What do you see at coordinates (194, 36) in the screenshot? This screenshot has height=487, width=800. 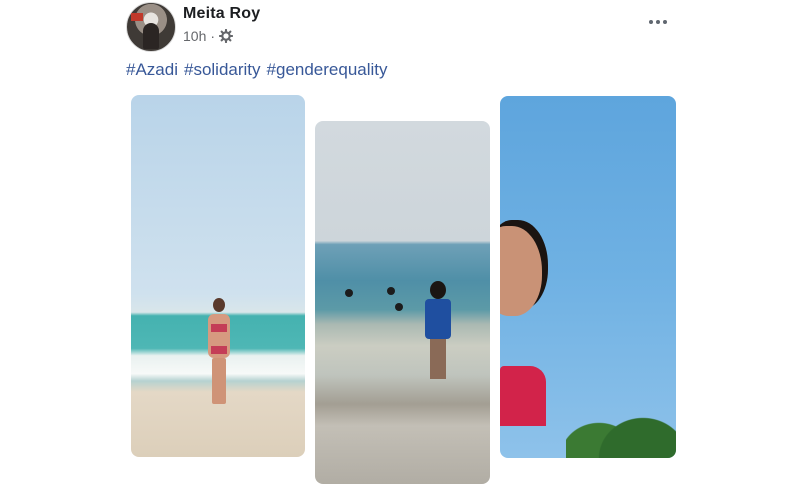 I see `post-time: 10h` at bounding box center [194, 36].